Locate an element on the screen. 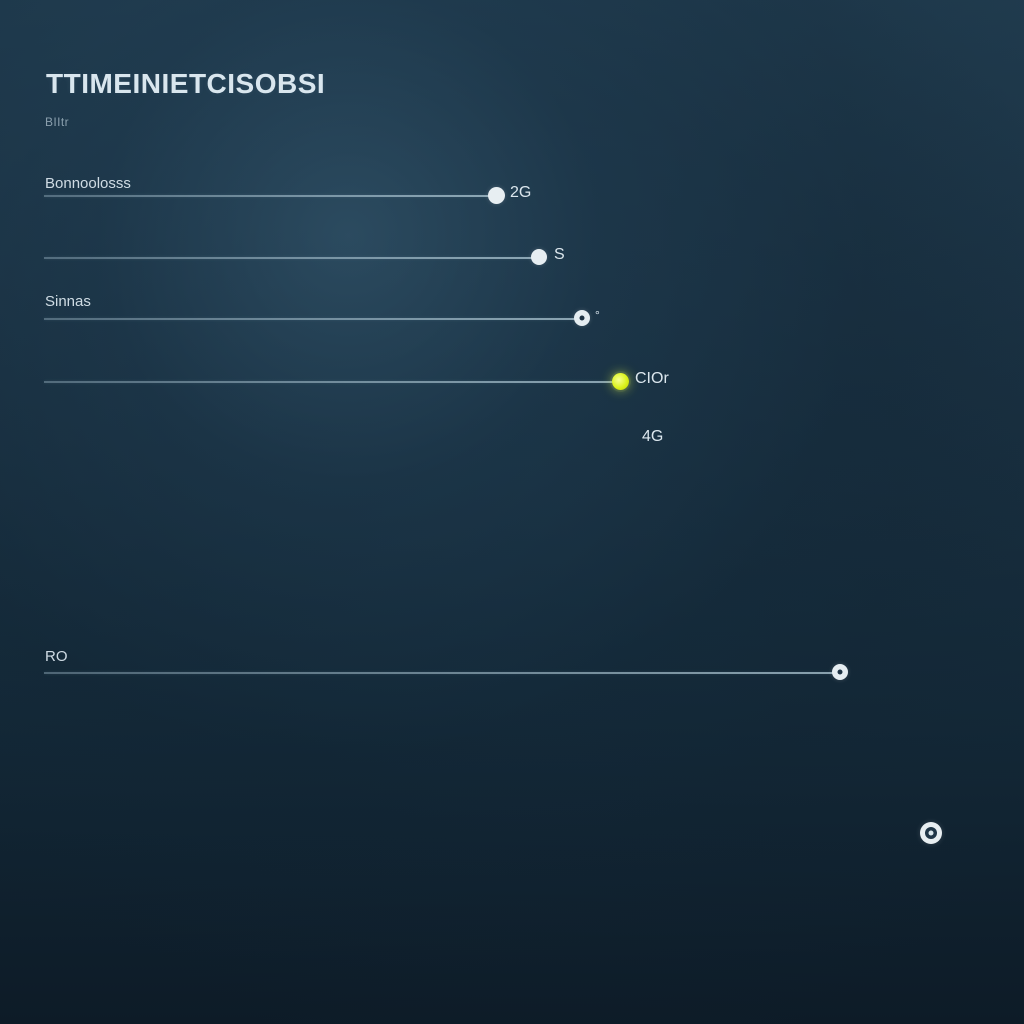  app-title: TTIMEINIETCISOBSI is located at coordinates (186, 83).